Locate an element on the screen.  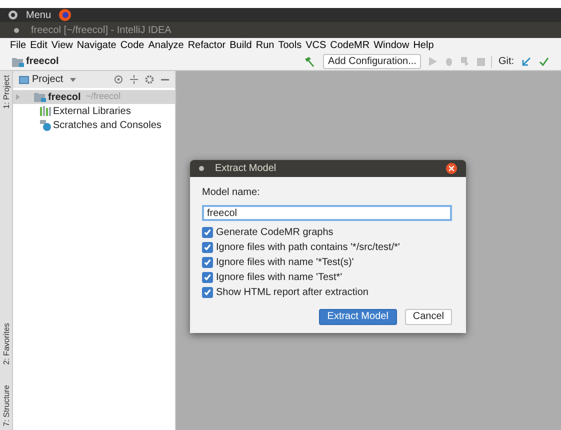
tree-label: External Libraries is located at coordinates (92, 111).